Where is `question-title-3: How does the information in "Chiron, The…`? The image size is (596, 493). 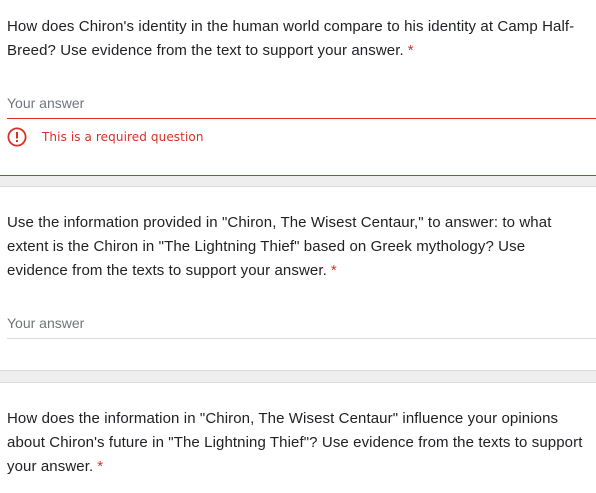
question-title-3: How does the information in "Chiron, The… is located at coordinates (298, 443).